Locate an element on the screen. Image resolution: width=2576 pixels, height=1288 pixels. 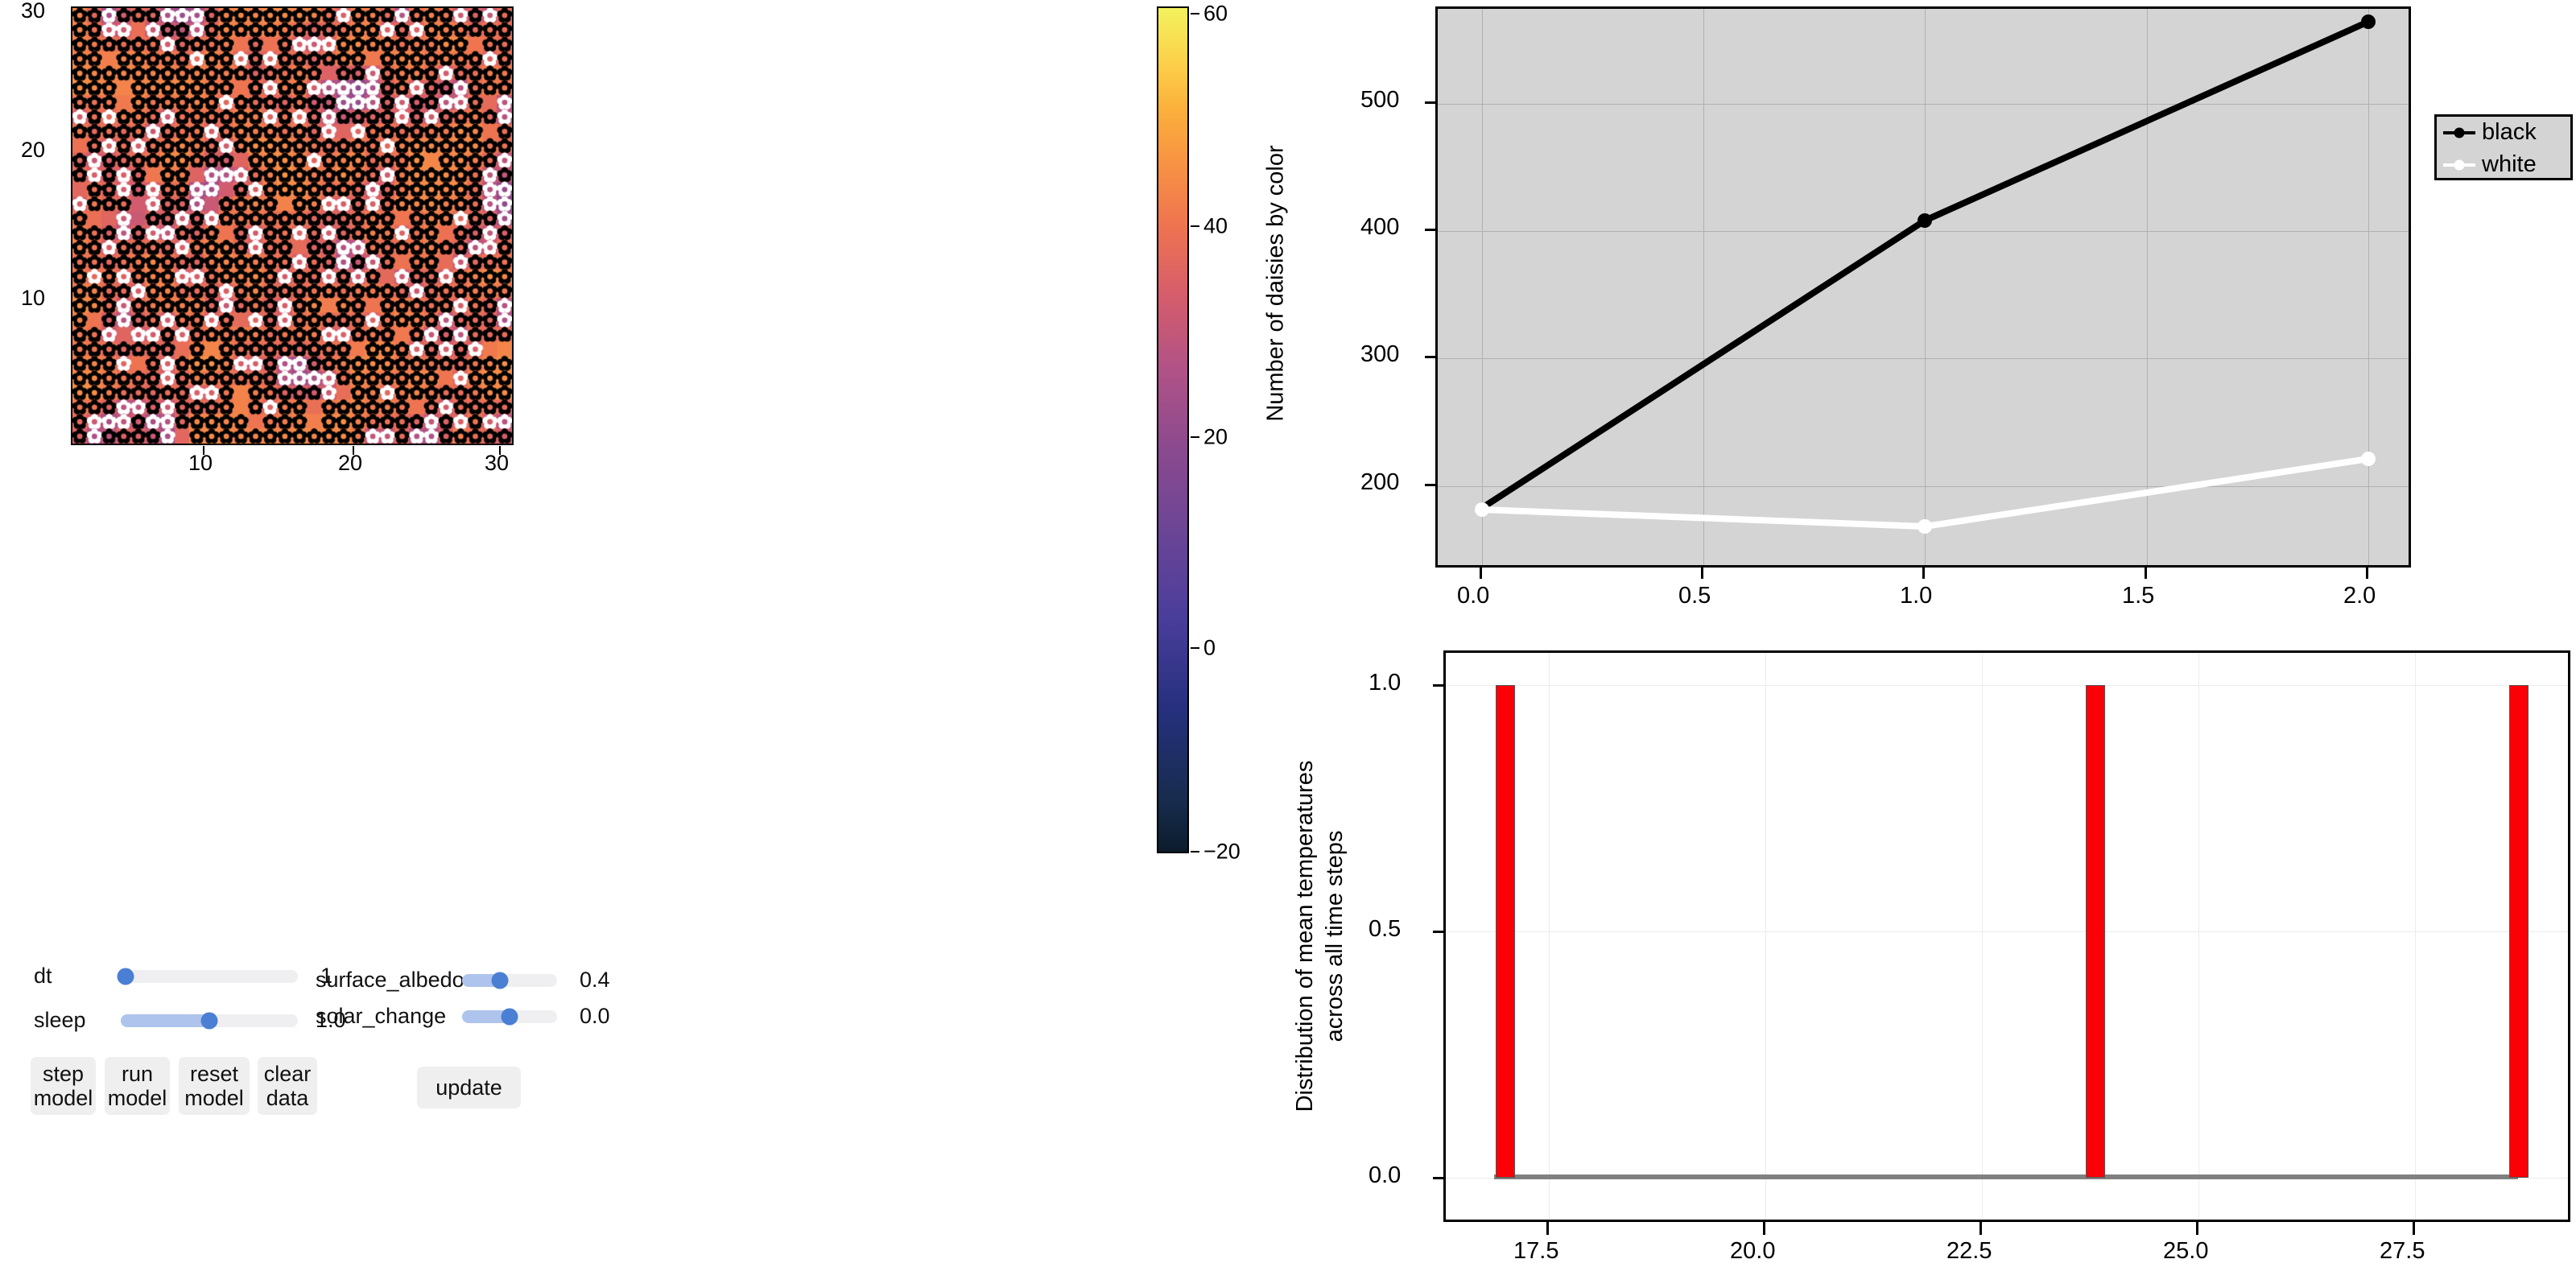
reset-model-button-label: reset model is located at coordinates (214, 1085).